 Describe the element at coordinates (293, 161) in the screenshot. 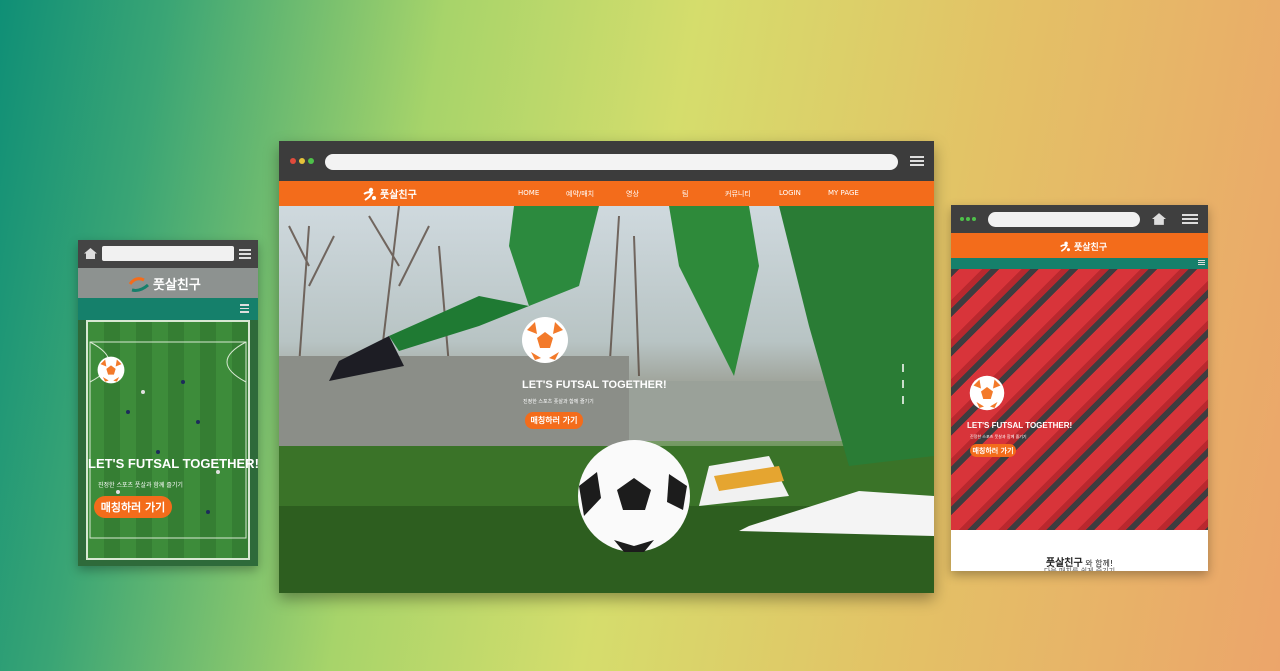

I see `close-dot-icon` at that location.